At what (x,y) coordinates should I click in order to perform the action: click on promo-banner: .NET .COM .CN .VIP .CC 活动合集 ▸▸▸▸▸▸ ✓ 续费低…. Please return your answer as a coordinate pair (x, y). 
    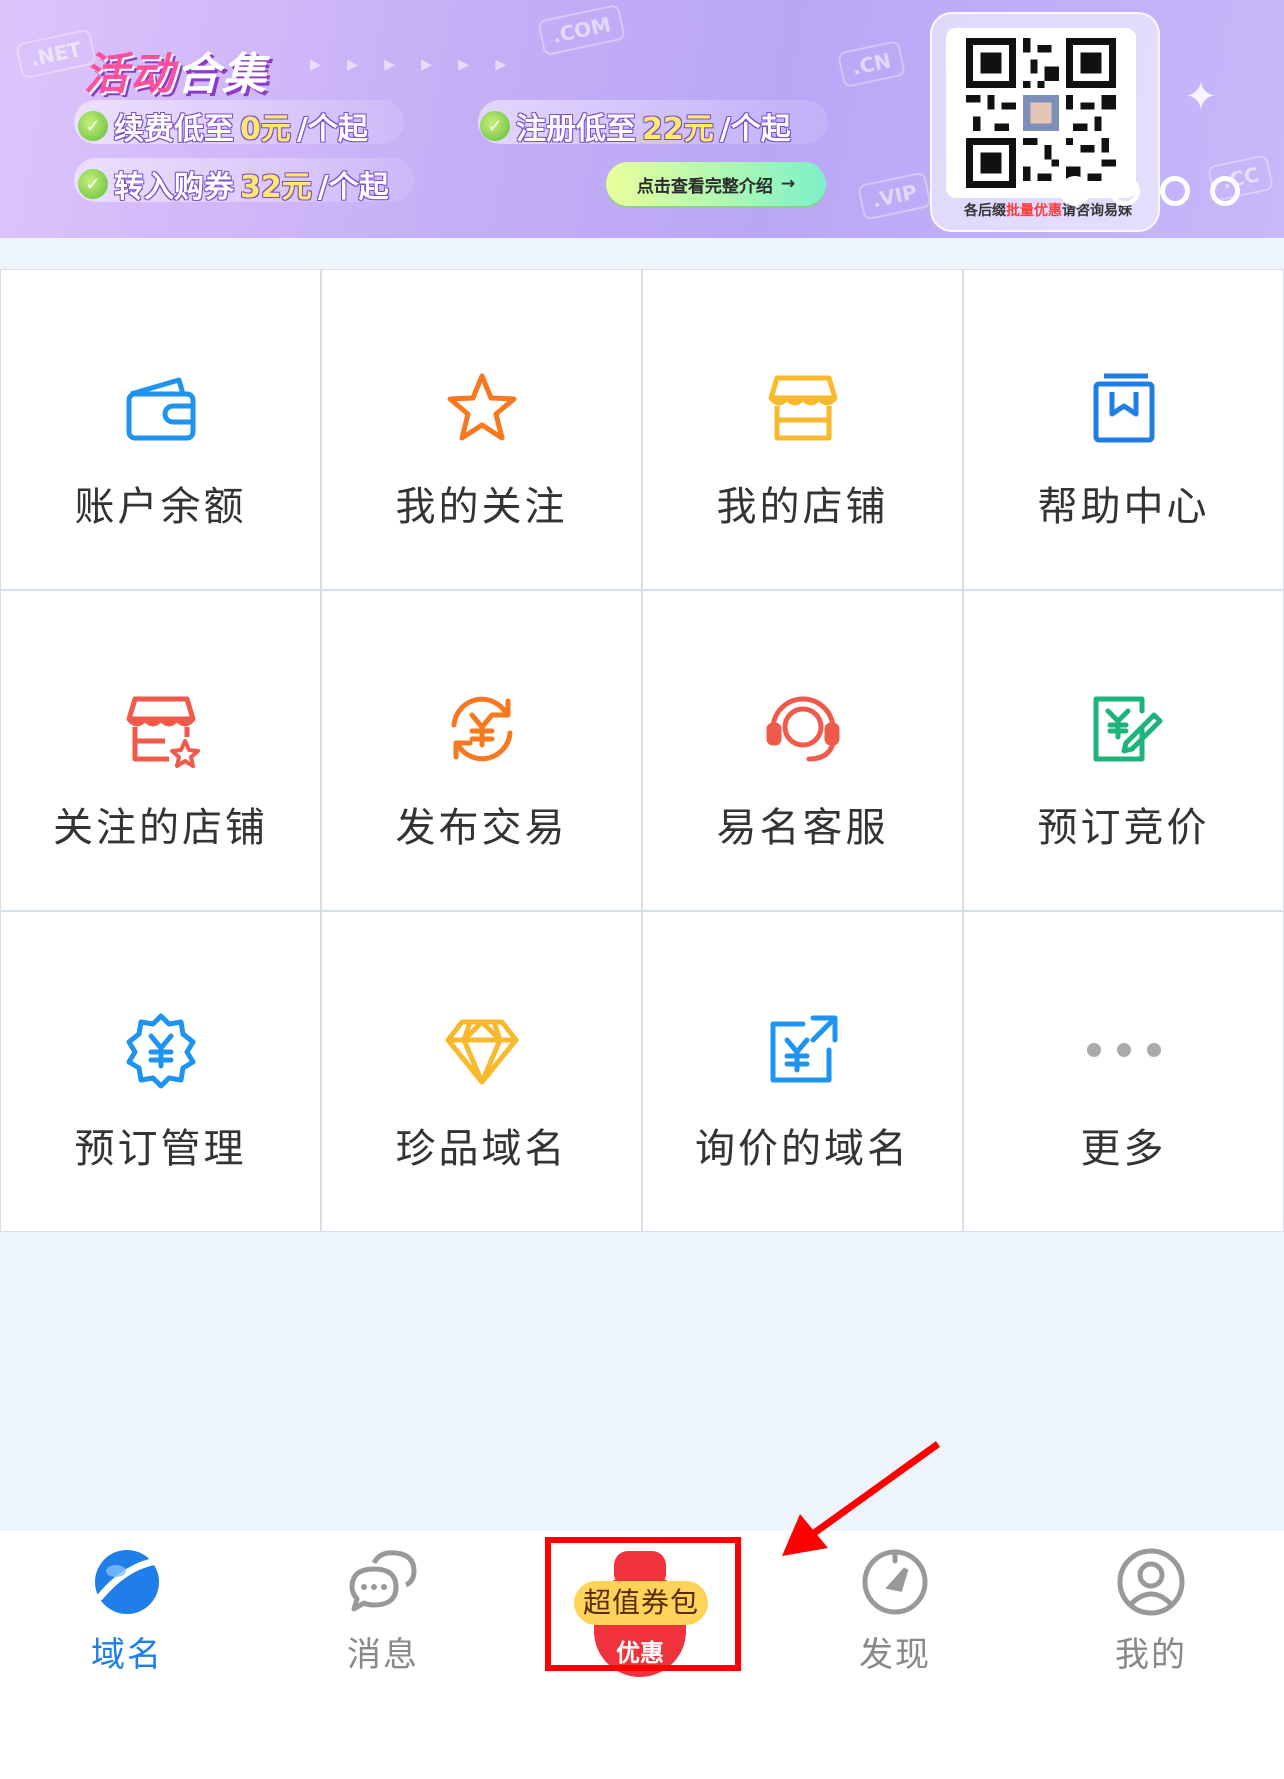
    Looking at the image, I should click on (642, 119).